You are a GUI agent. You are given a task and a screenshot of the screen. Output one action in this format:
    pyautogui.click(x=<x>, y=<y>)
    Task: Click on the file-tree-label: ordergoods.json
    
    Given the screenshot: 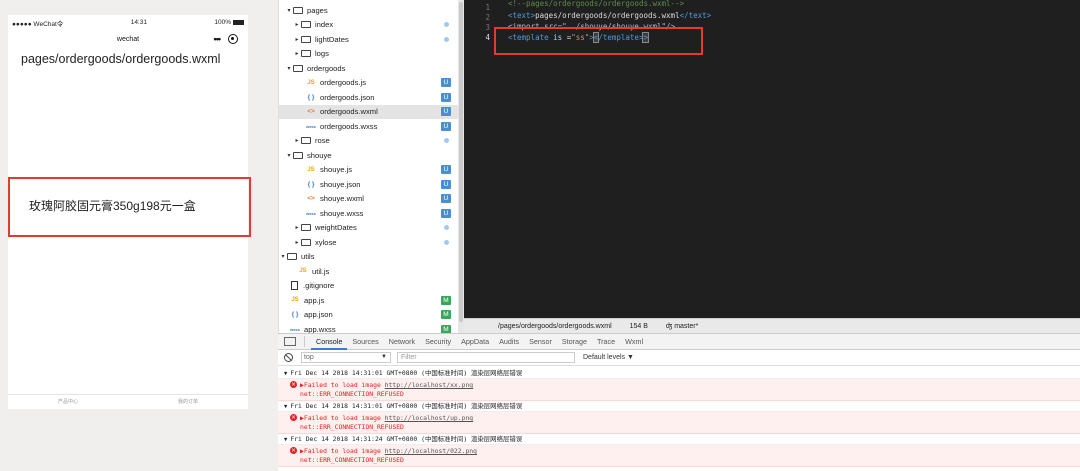 What is the action you would take?
    pyautogui.click(x=347, y=97)
    